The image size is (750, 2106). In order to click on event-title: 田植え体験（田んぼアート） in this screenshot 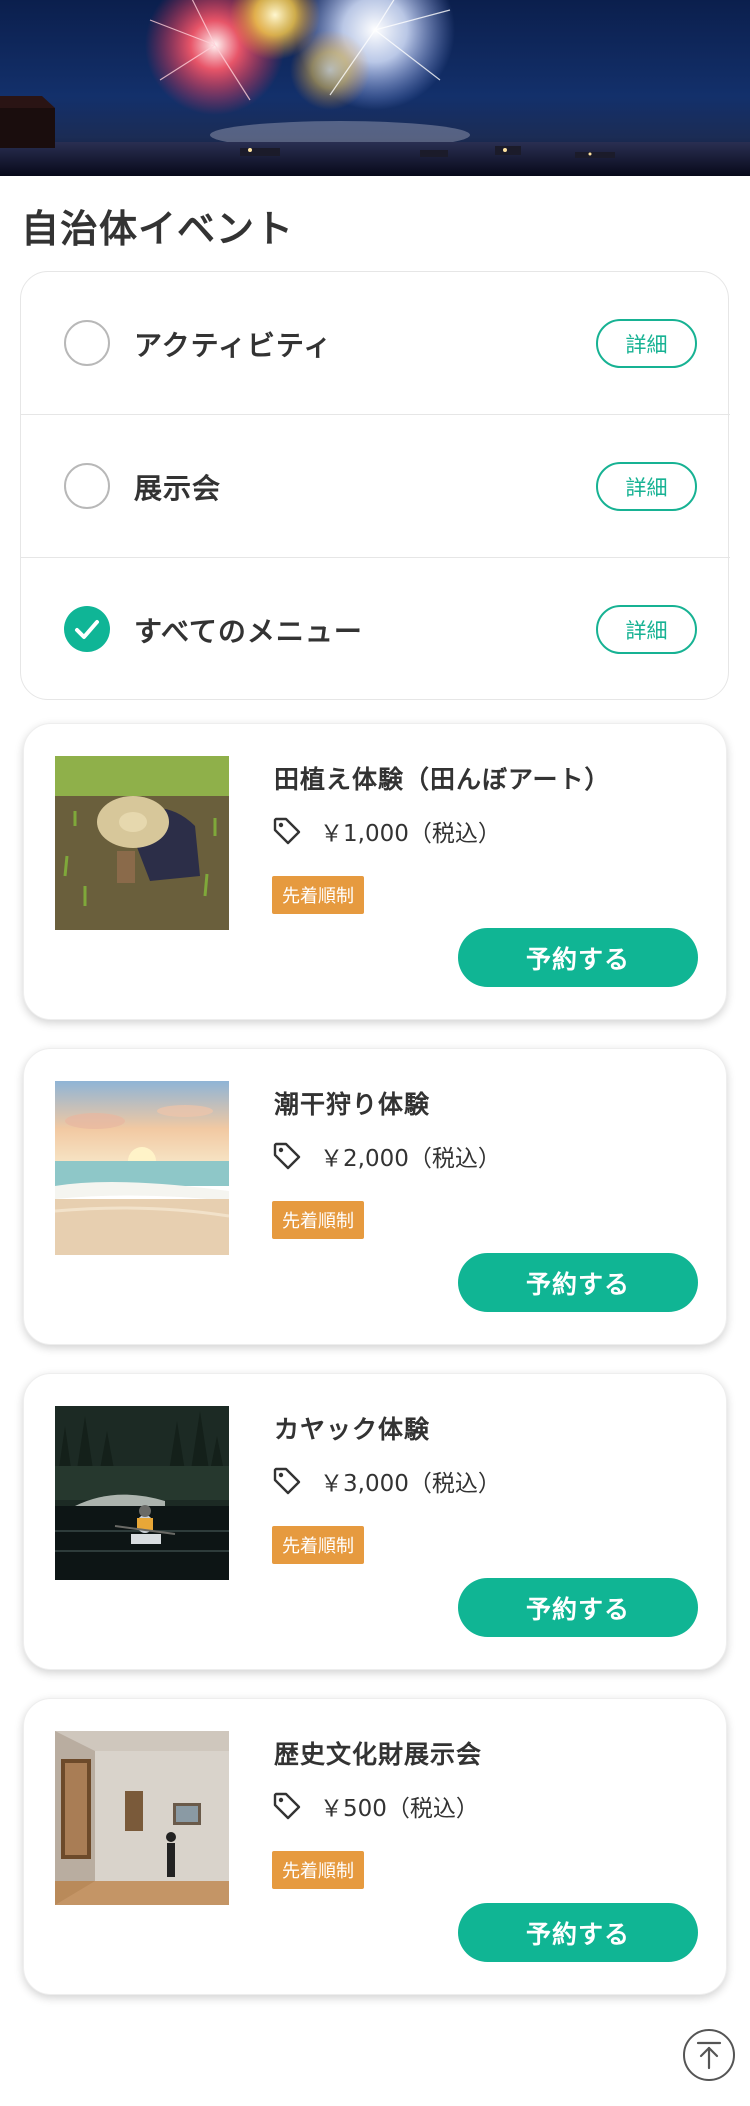, I will do `click(442, 779)`.